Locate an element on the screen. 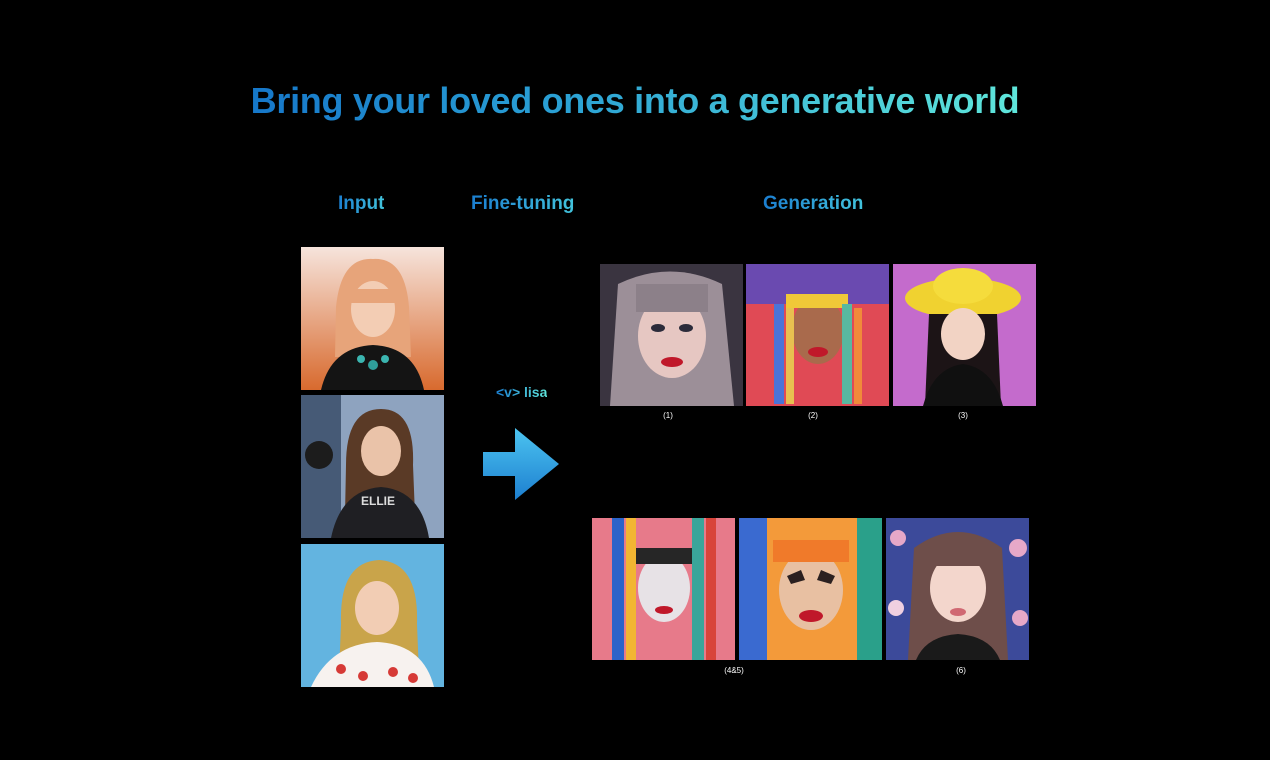 The height and width of the screenshot is (760, 1270). section-label-generation: Generation is located at coordinates (813, 203).